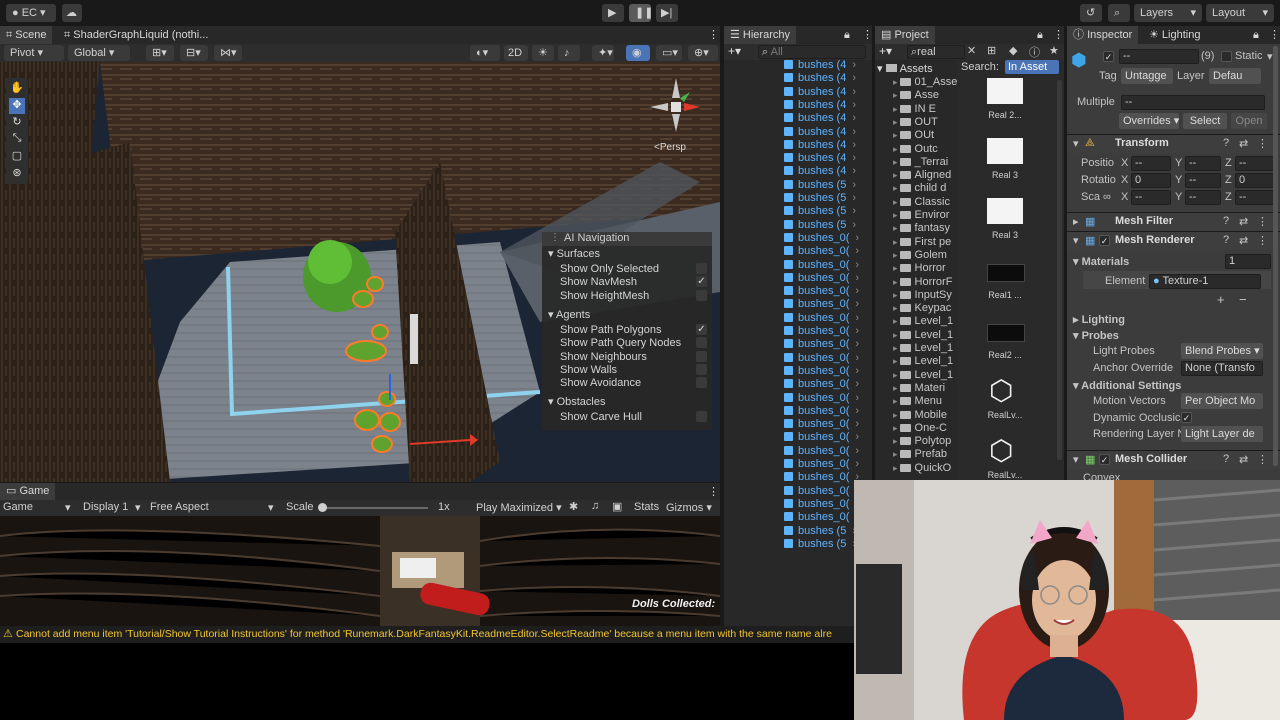 The image size is (1280, 720). Describe the element at coordinates (641, 13) in the screenshot. I see `pause-button: ❚❚` at that location.